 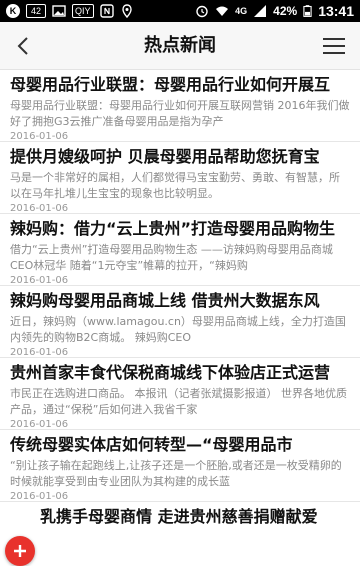 What do you see at coordinates (285, 11) in the screenshot?
I see `battery-percent: 42%` at bounding box center [285, 11].